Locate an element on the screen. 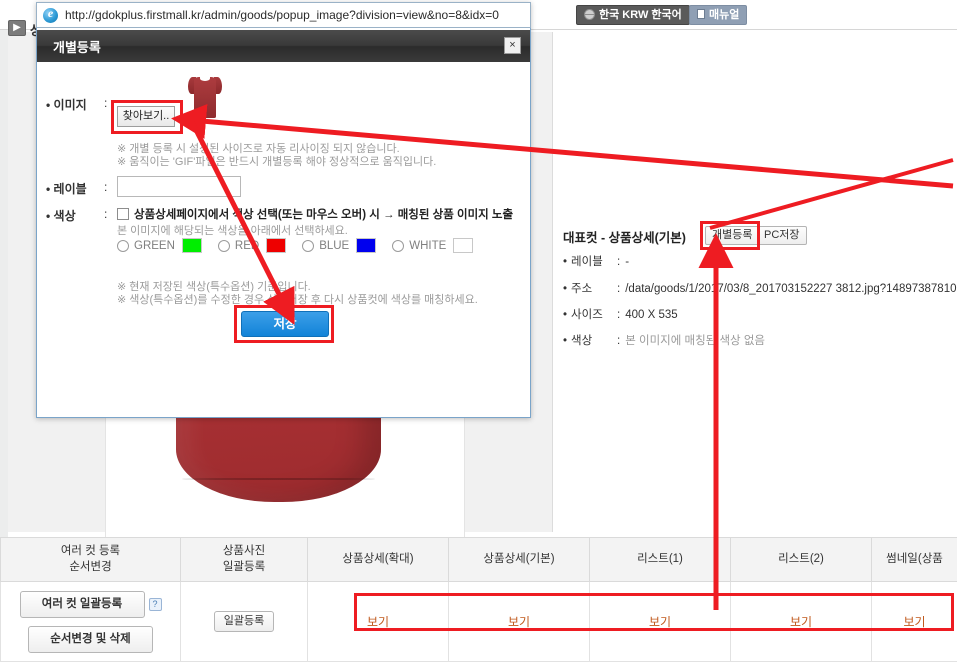  col-header-bulk-photo: 상품사진 일괄등록 is located at coordinates (244, 559).